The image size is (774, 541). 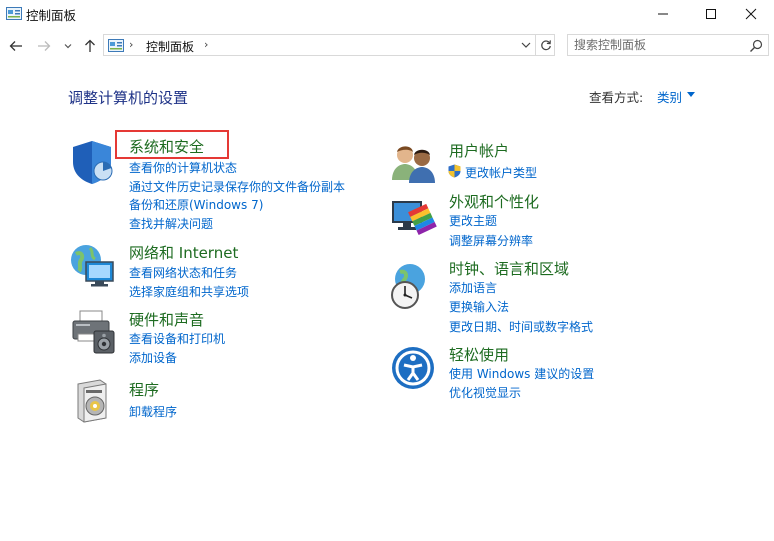 I want to click on close-button, so click(x=751, y=14).